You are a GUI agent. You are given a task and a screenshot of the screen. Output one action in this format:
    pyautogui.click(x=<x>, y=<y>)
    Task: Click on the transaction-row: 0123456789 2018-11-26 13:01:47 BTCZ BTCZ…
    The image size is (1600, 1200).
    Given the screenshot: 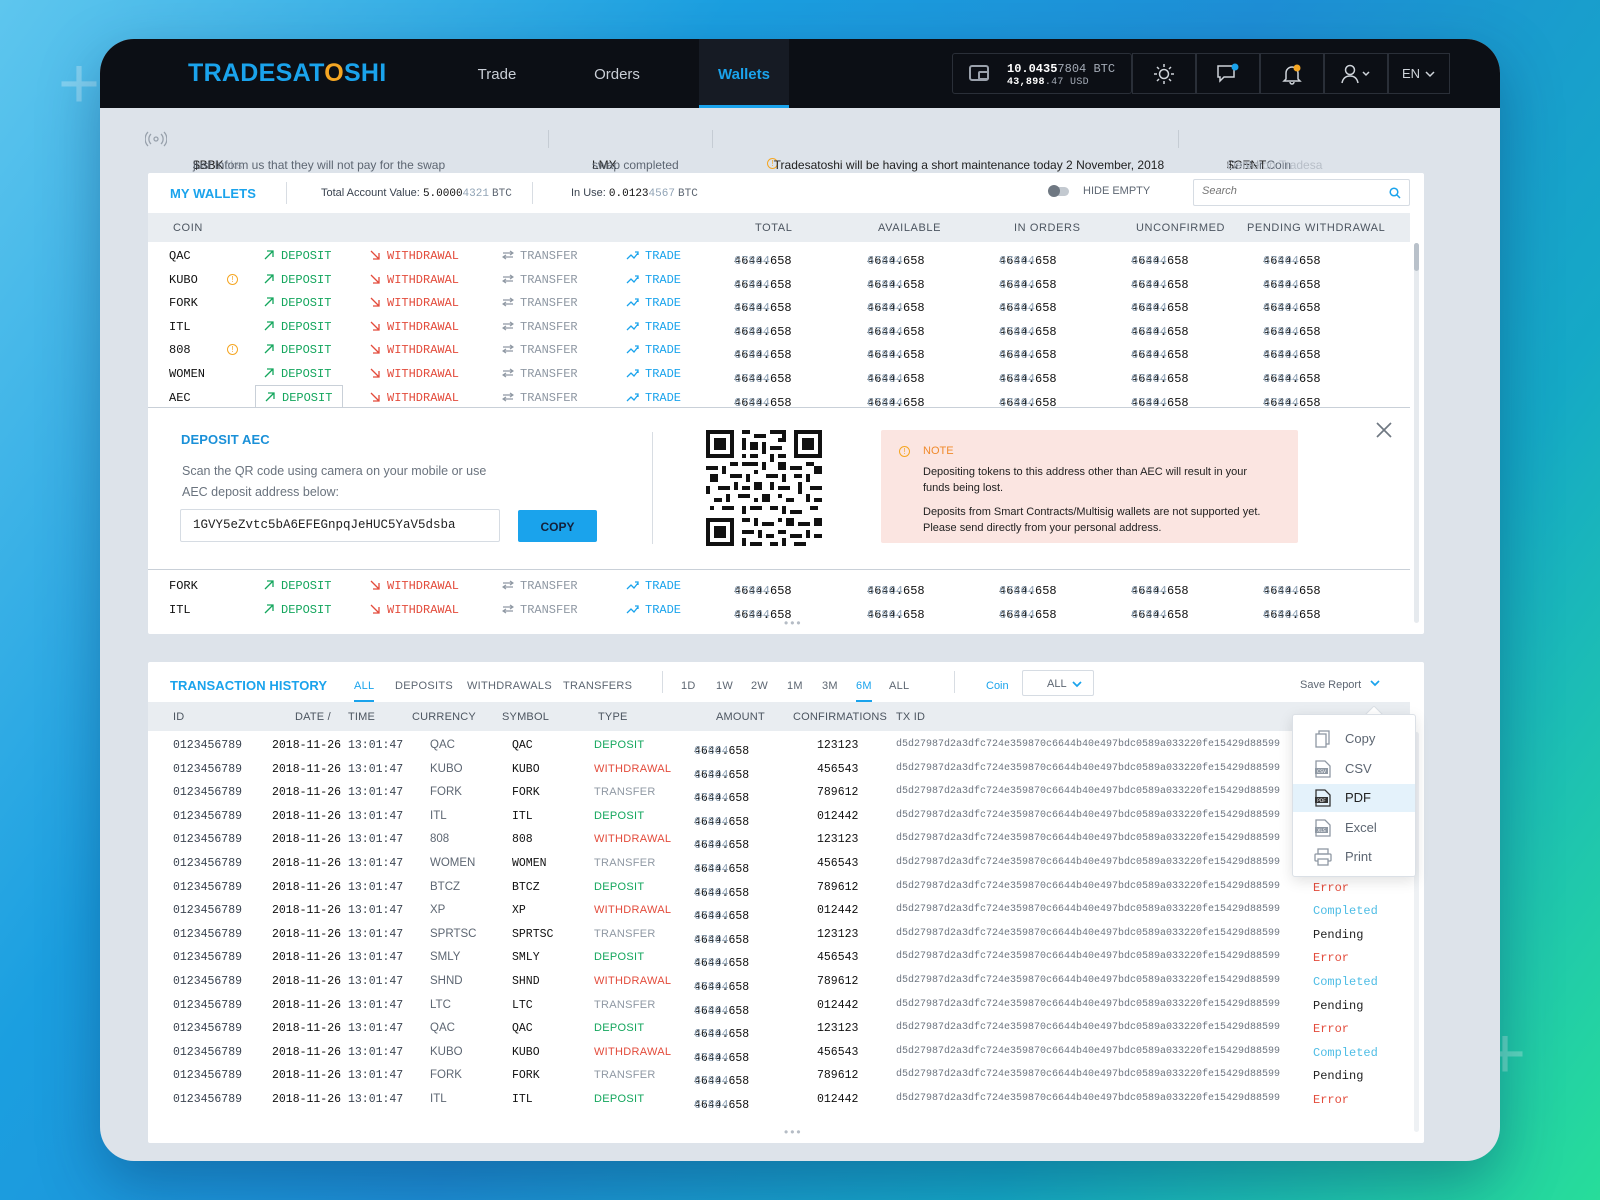 What is the action you would take?
    pyautogui.click(x=779, y=887)
    